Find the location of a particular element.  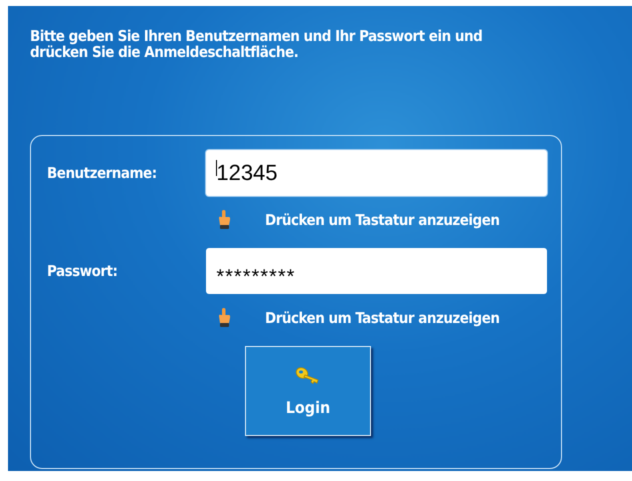

login-button: Login is located at coordinates (308, 391).